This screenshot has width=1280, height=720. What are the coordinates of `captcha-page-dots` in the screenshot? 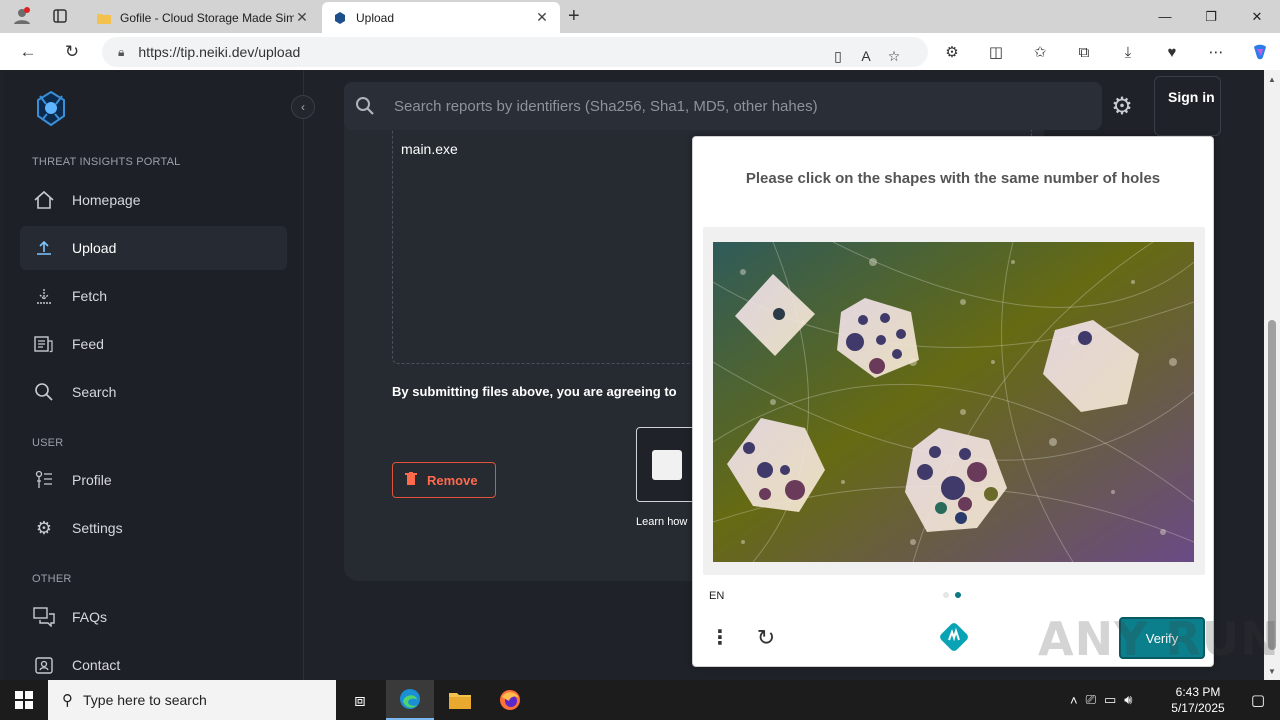 It's located at (952, 595).